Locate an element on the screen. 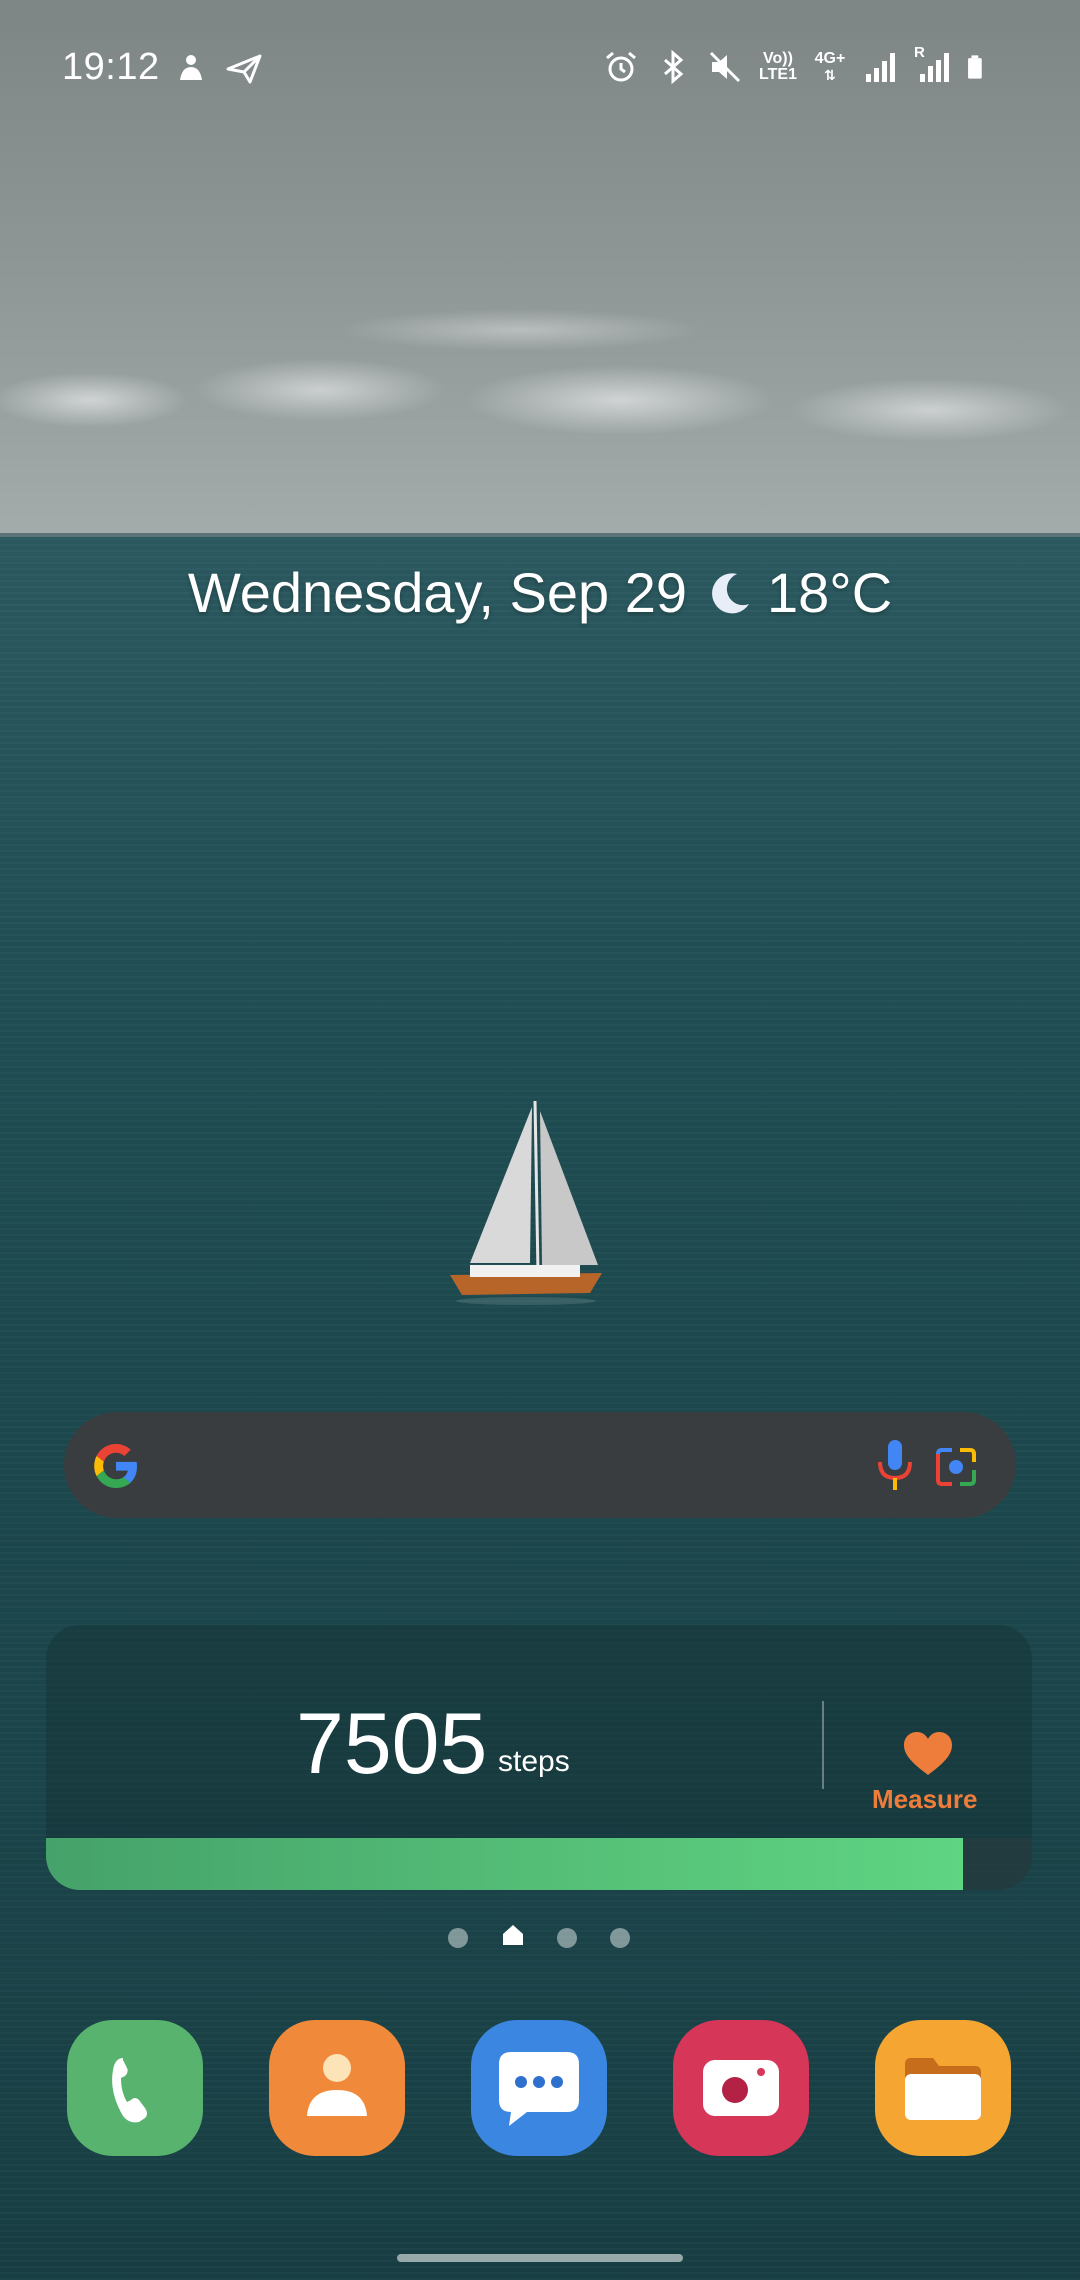 The width and height of the screenshot is (1080, 2280). network-4g-icon: 4G+ ⇅ is located at coordinates (830, 67).